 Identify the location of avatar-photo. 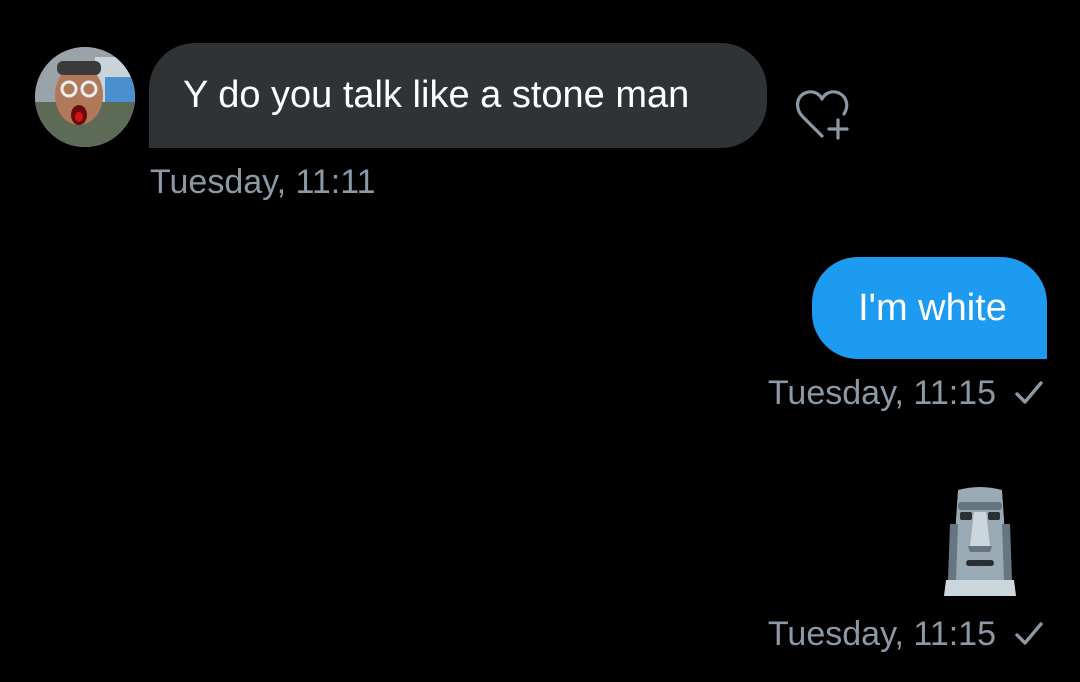
(85, 97).